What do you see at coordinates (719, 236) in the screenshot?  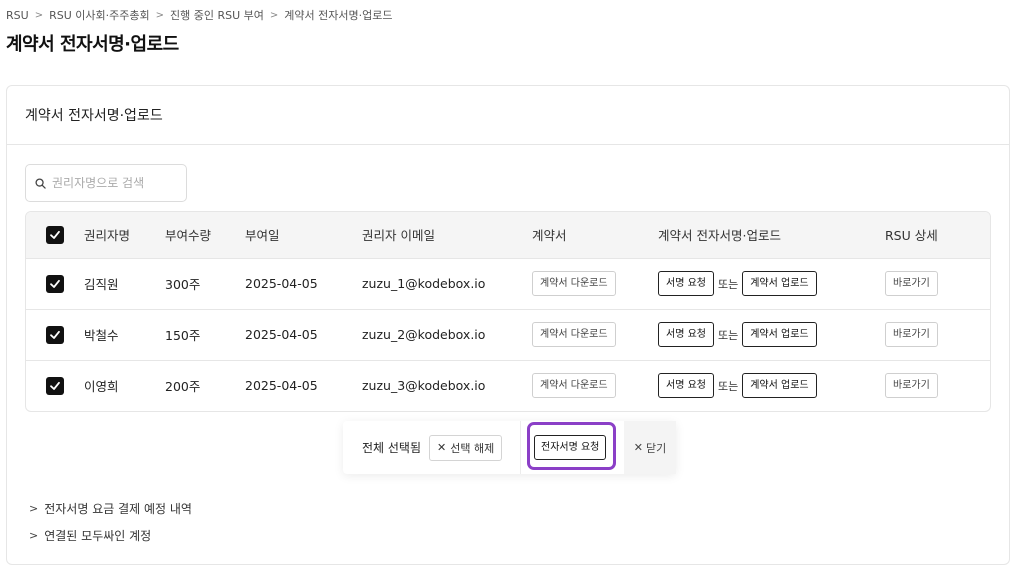 I see `header-esign: 계약서 전자서명·업로드` at bounding box center [719, 236].